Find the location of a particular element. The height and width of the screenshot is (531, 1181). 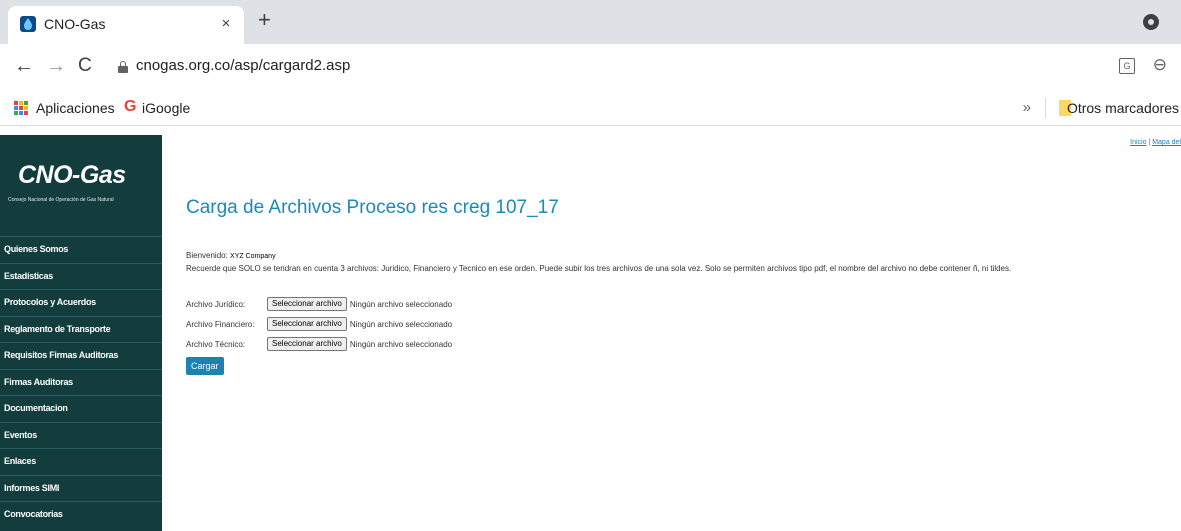

sidebar-item-firmas-auditoras: Firmas Auditoras is located at coordinates (81, 382).